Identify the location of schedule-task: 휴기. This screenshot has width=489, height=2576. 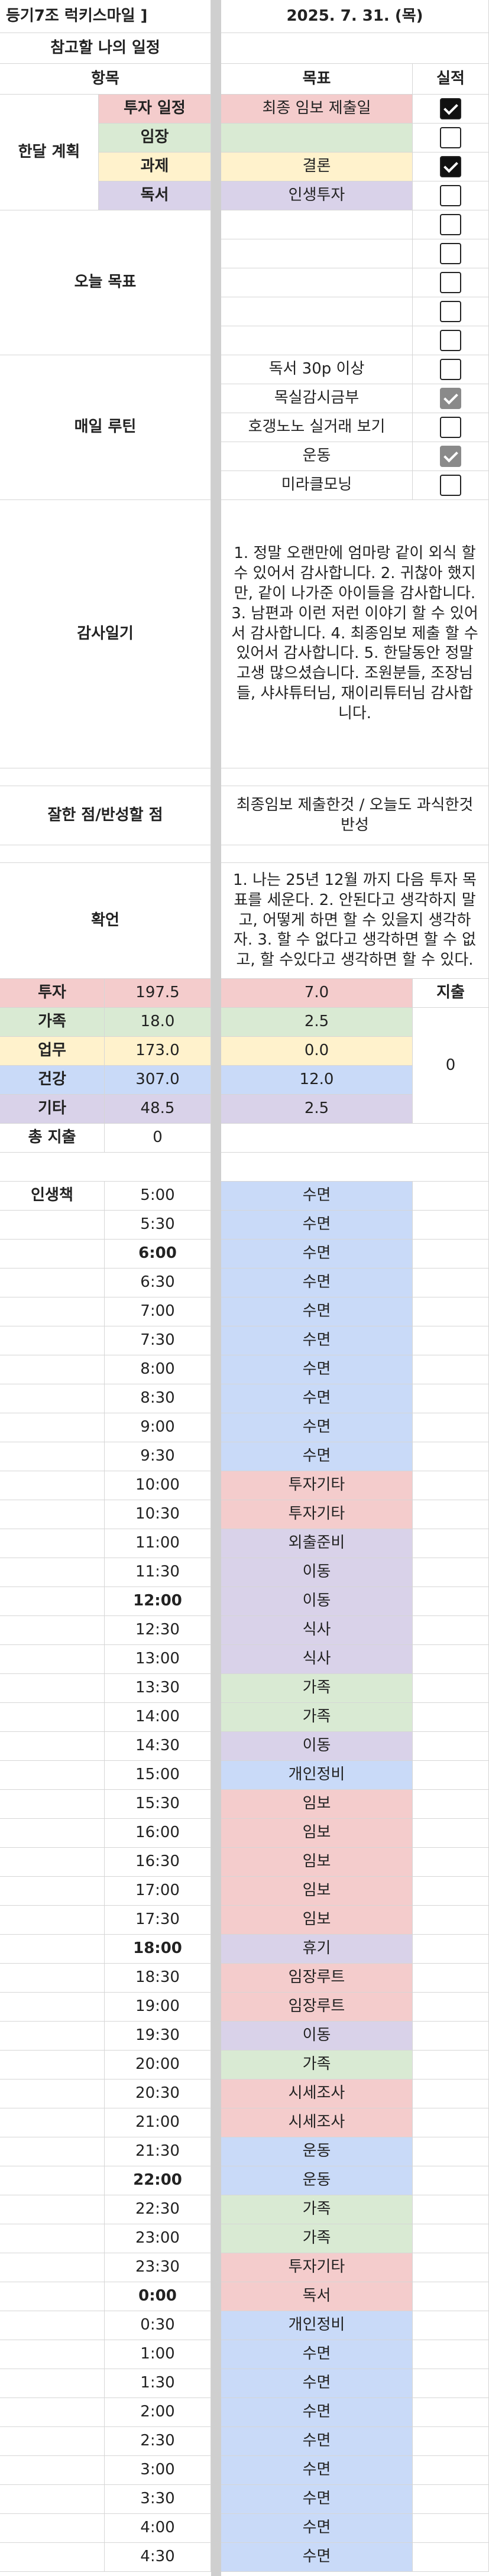
(317, 1949).